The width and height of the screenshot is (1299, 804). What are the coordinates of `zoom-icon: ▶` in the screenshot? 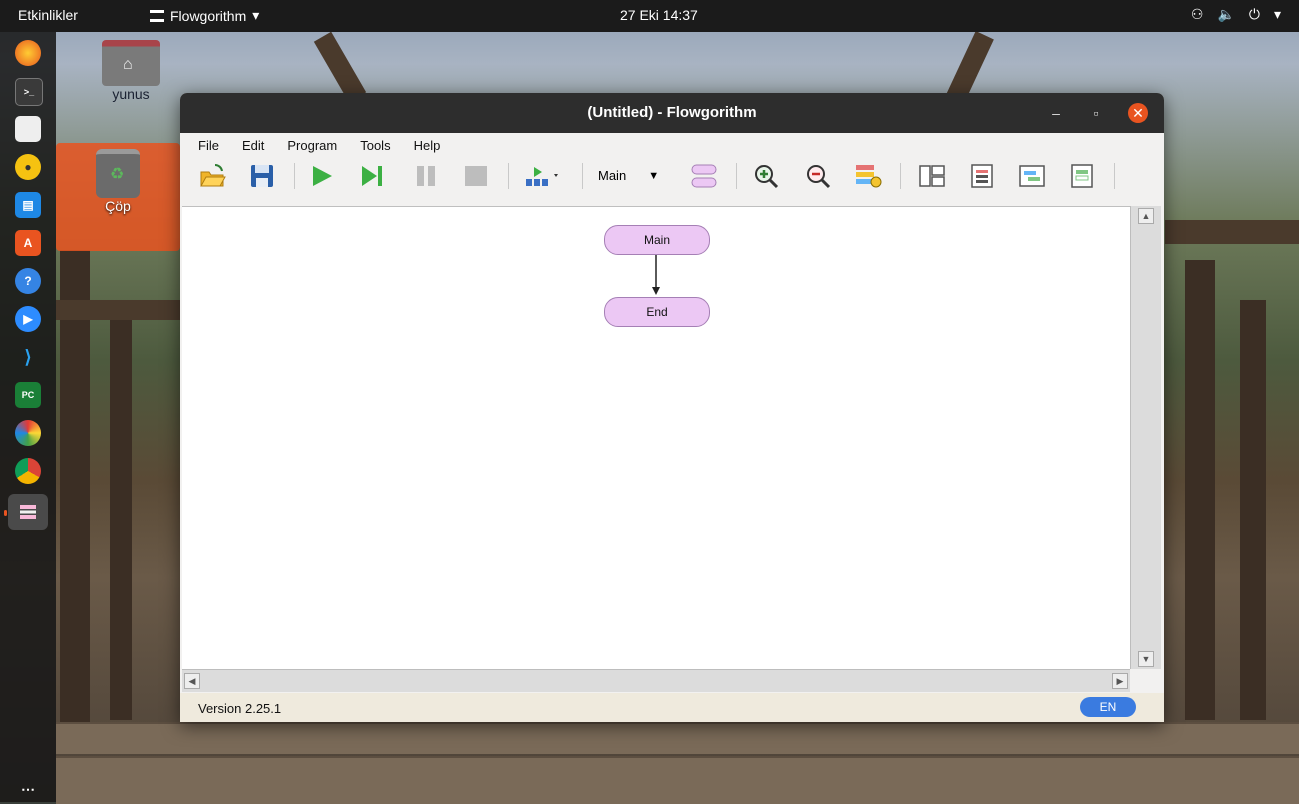 It's located at (28, 319).